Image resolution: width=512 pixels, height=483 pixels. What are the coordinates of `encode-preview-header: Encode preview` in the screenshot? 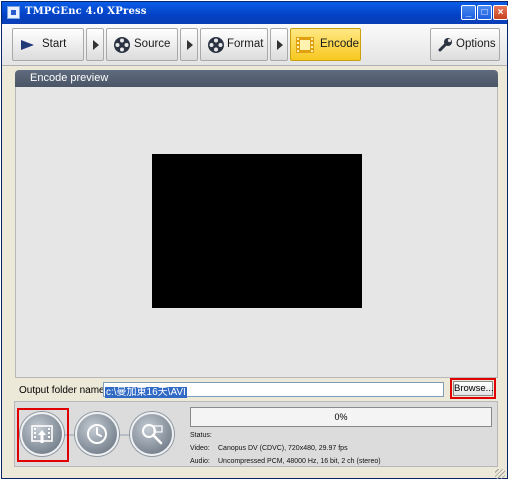 It's located at (256, 78).